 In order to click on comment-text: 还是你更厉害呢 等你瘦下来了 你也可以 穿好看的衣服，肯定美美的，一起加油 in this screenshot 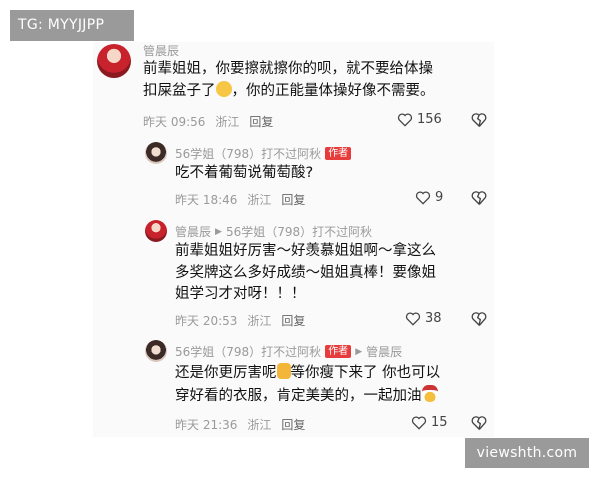, I will do `click(308, 383)`.